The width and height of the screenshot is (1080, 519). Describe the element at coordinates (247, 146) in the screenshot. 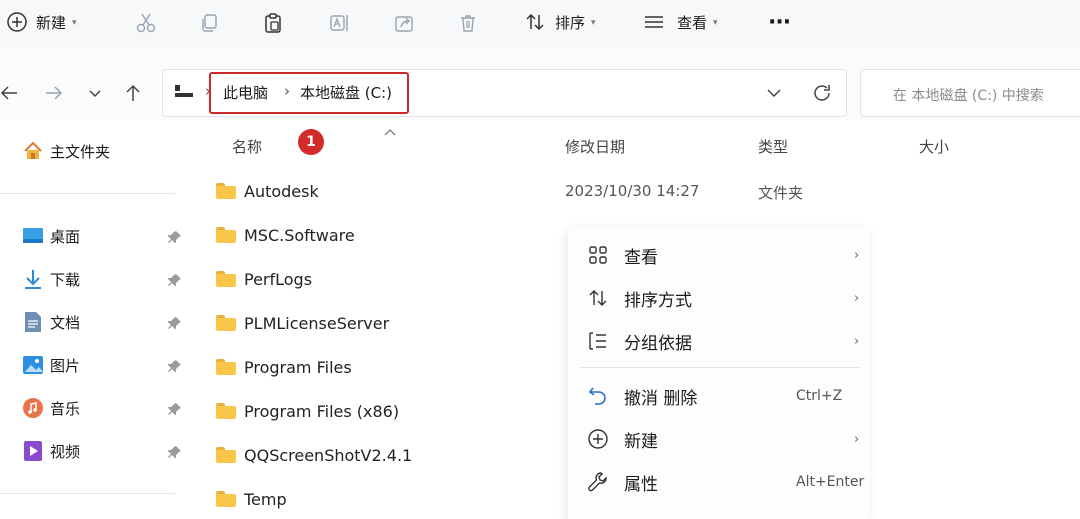

I see `column-header-name: 名称` at that location.